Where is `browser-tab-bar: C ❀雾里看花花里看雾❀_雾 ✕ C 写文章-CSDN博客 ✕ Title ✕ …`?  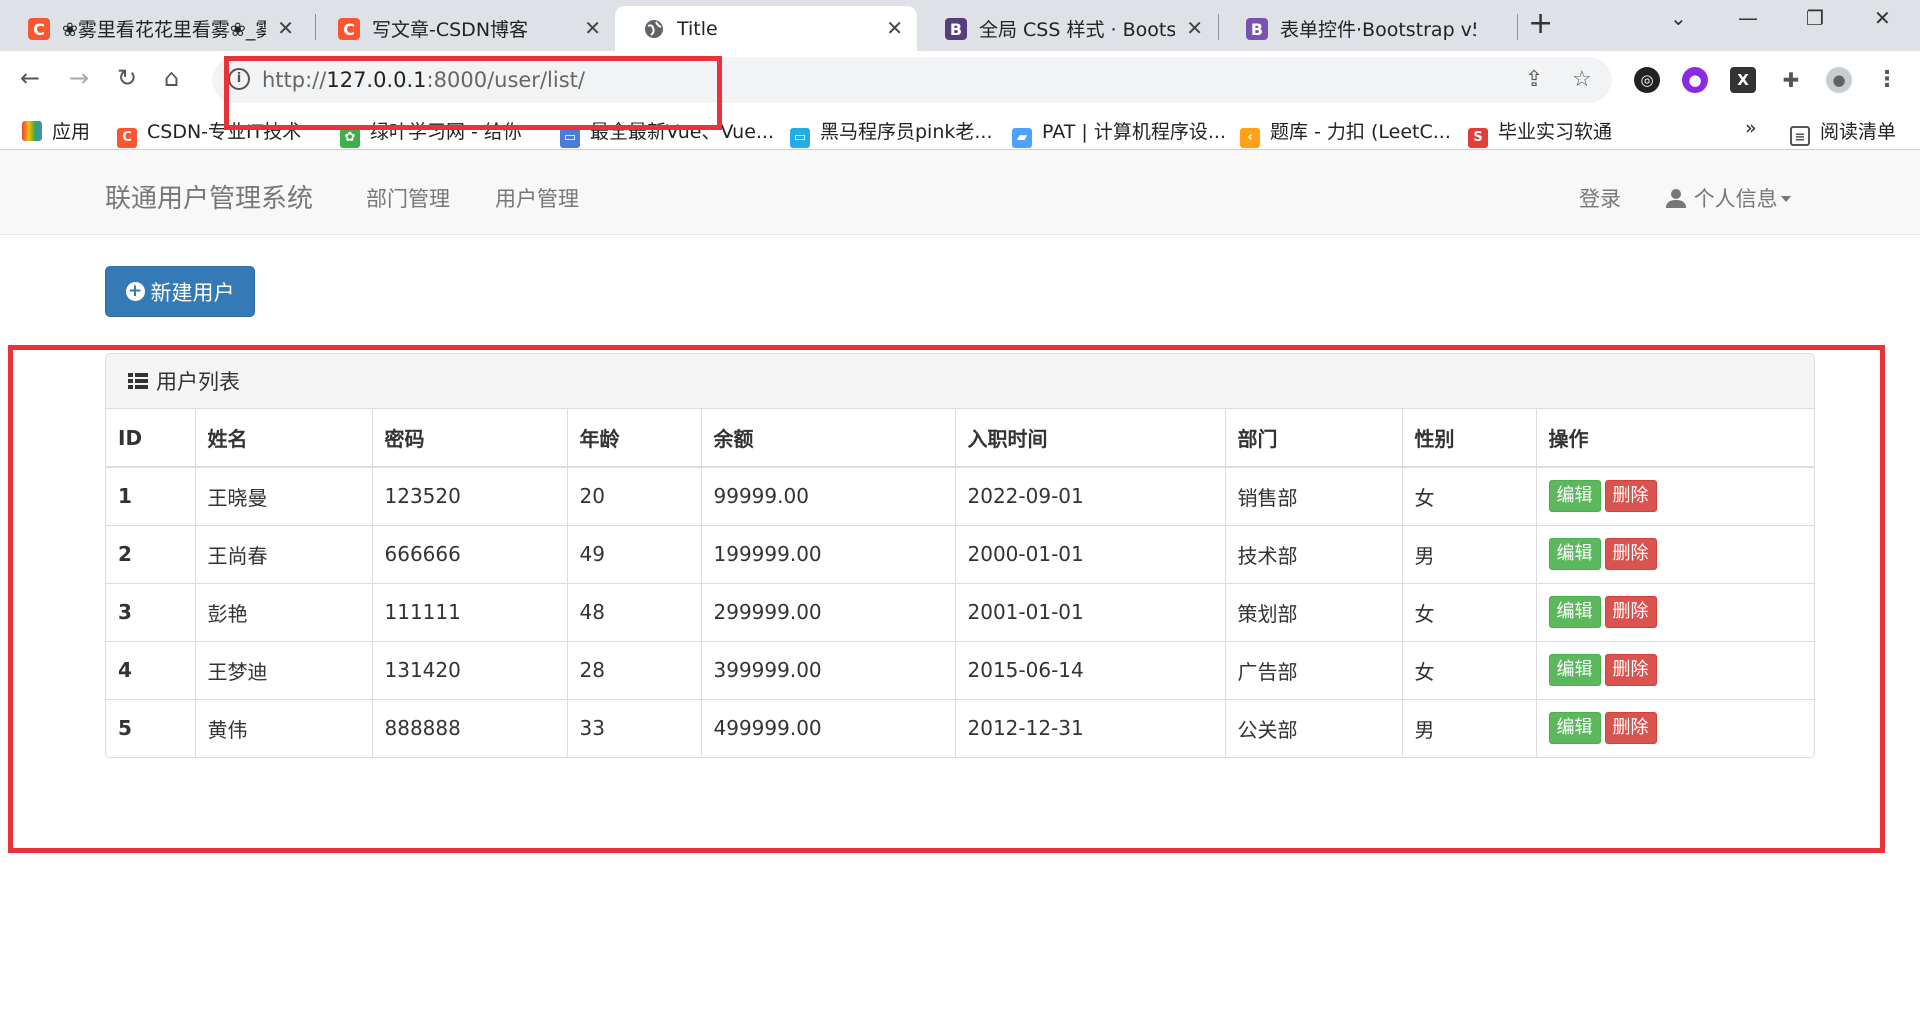 browser-tab-bar: C ❀雾里看花花里看雾❀_雾 ✕ C 写文章-CSDN博客 ✕ Title ✕ … is located at coordinates (960, 25).